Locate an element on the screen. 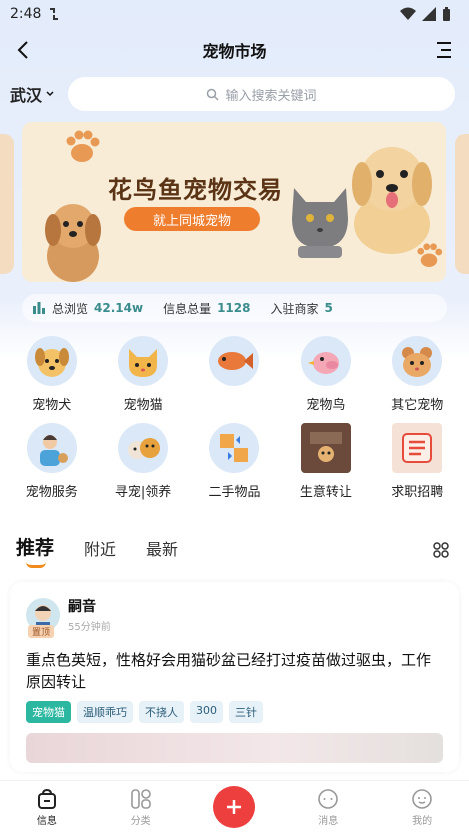 Image resolution: width=469 pixels, height=834 pixels. tab-latest: 最新 is located at coordinates (162, 552).